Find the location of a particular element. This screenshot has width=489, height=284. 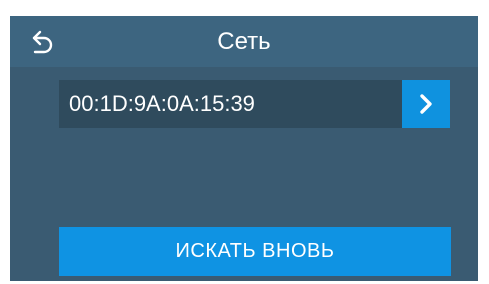

search-again-button: ИСКАТЬ ВНОВЬ is located at coordinates (255, 251).